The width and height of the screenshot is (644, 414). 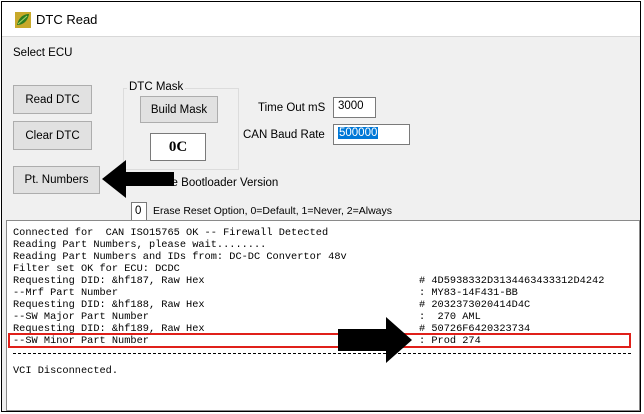 I want to click on can-baud-label: CAN Baud Rate, so click(x=284, y=135).